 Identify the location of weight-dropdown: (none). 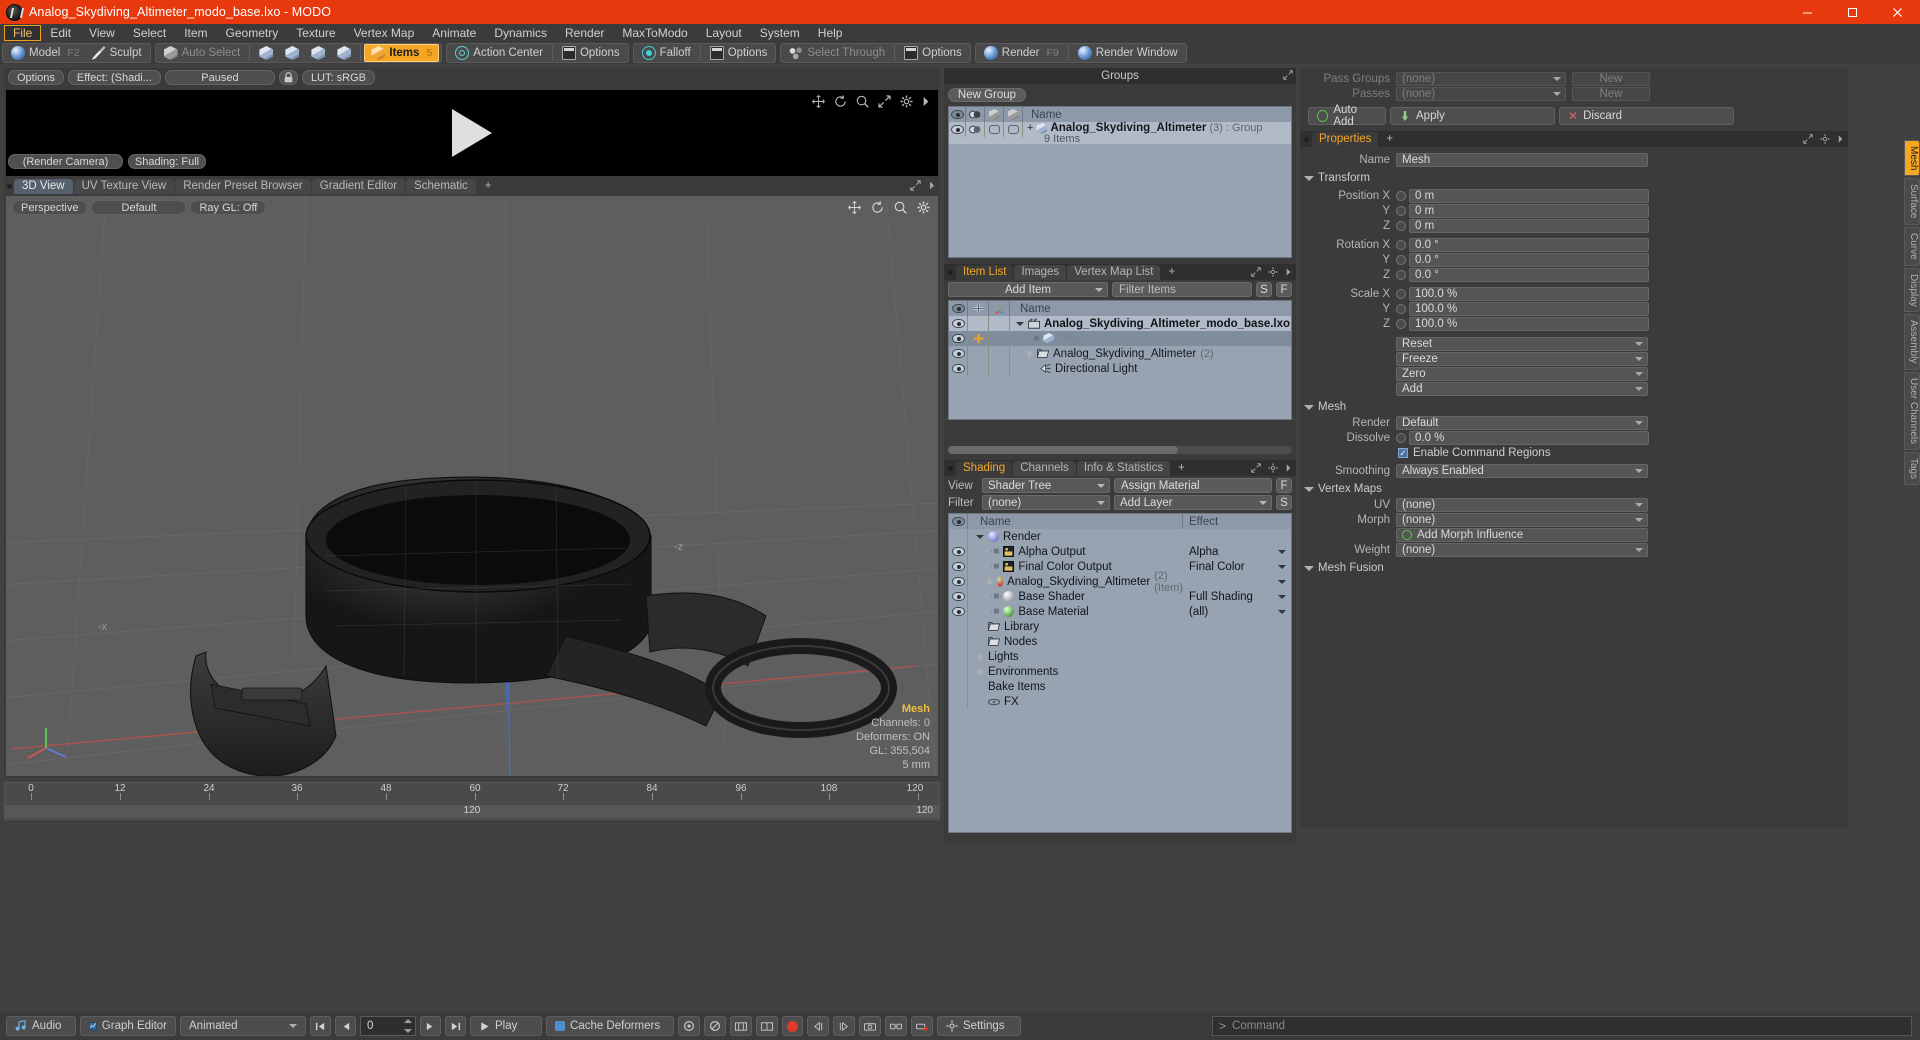
(1522, 550).